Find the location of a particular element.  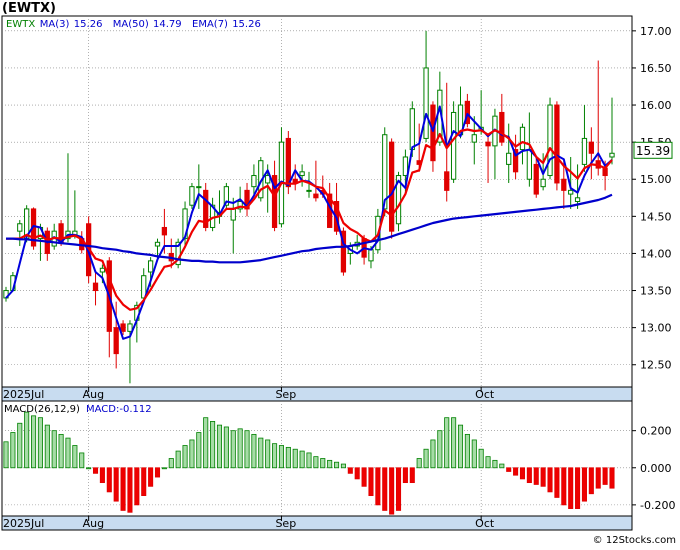

watermark: © 12Stocks.com is located at coordinates (634, 540).